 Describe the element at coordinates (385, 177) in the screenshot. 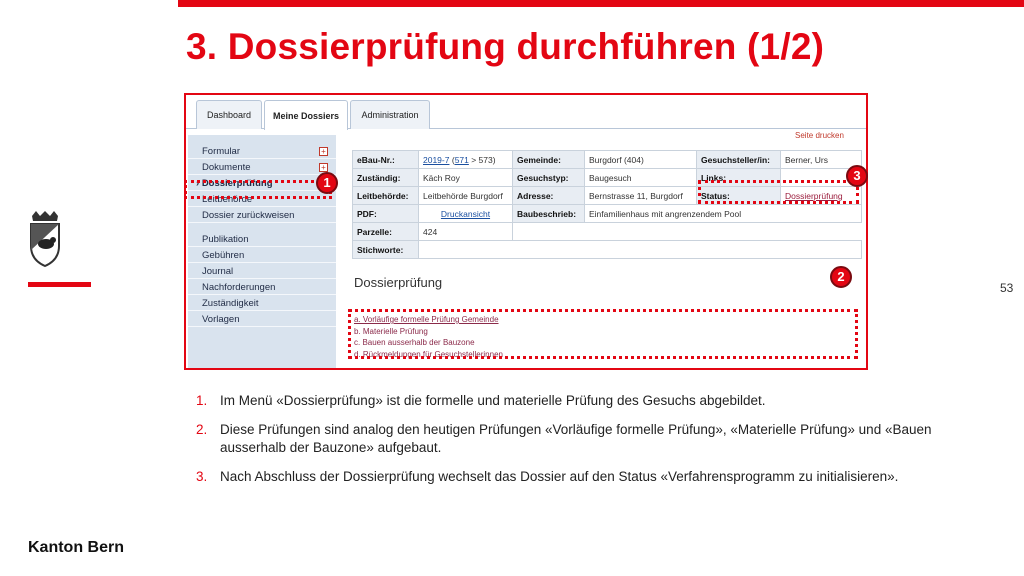

I see `zustaendig-label: Zuständig:` at that location.